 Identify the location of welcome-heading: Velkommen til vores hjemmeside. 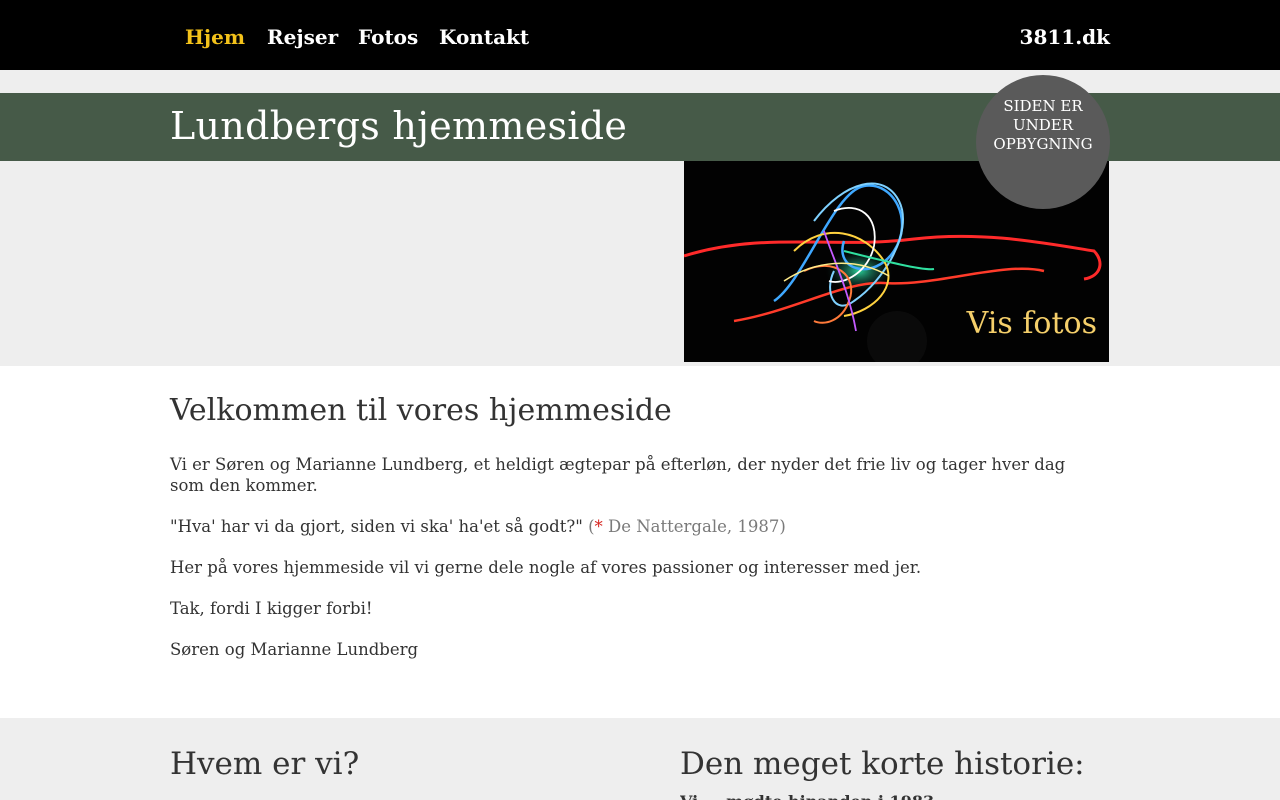
(421, 410).